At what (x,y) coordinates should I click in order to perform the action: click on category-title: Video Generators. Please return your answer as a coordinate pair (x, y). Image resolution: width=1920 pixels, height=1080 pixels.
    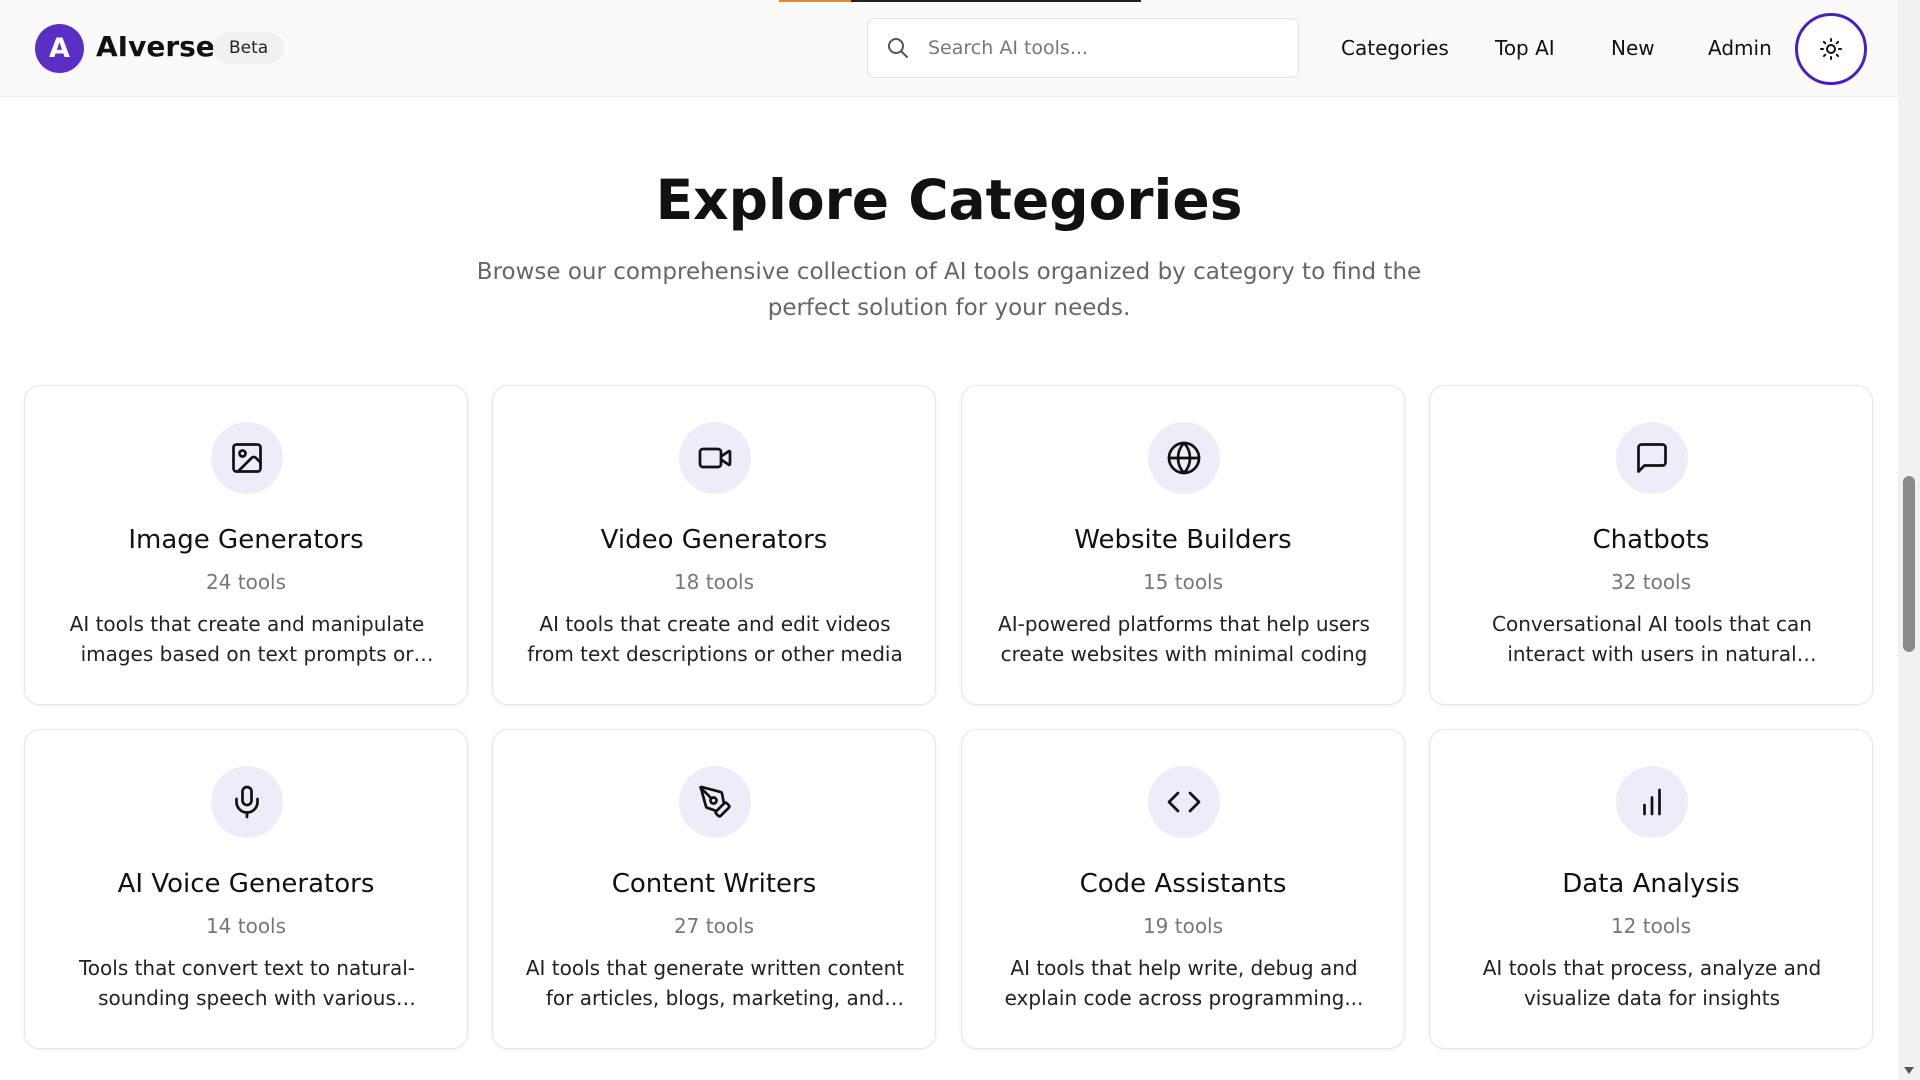
    Looking at the image, I should click on (714, 540).